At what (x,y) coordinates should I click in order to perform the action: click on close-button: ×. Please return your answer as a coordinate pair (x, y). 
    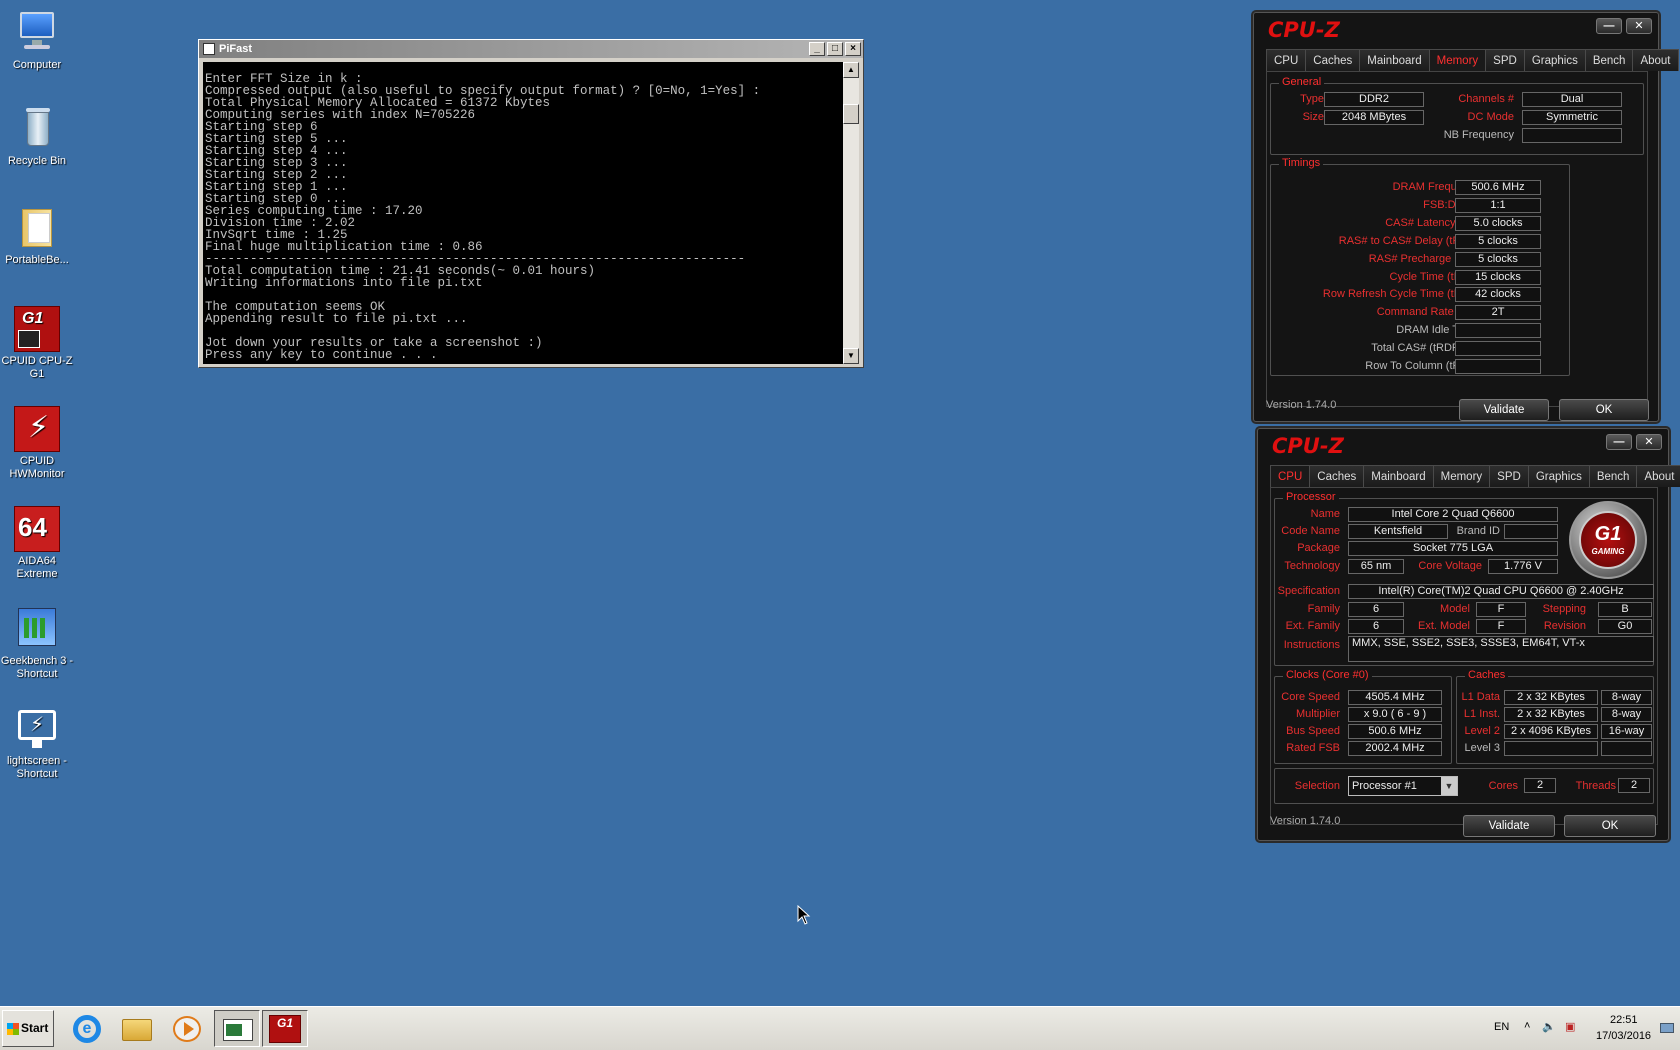
    Looking at the image, I should click on (853, 49).